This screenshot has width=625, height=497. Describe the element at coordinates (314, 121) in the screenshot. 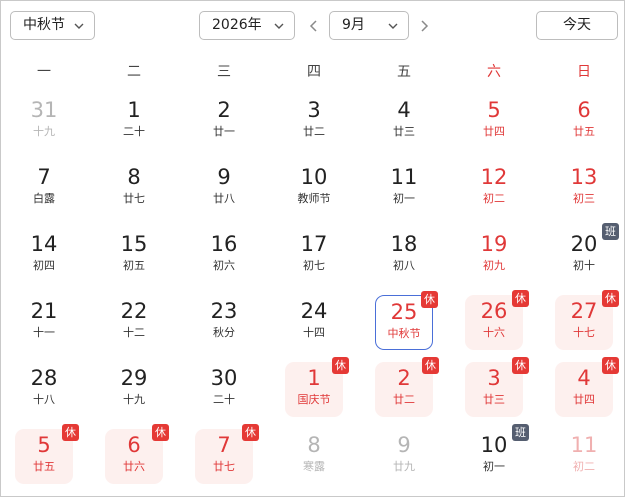

I see `date-cell: 3 廿二` at that location.